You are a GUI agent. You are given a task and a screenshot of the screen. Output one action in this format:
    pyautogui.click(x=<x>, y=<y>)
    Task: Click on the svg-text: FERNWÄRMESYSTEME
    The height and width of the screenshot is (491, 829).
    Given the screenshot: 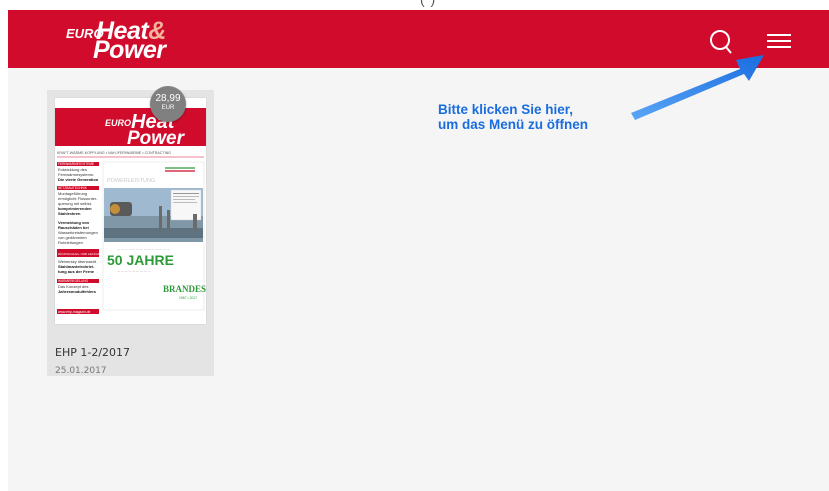 What is the action you would take?
    pyautogui.click(x=76, y=164)
    